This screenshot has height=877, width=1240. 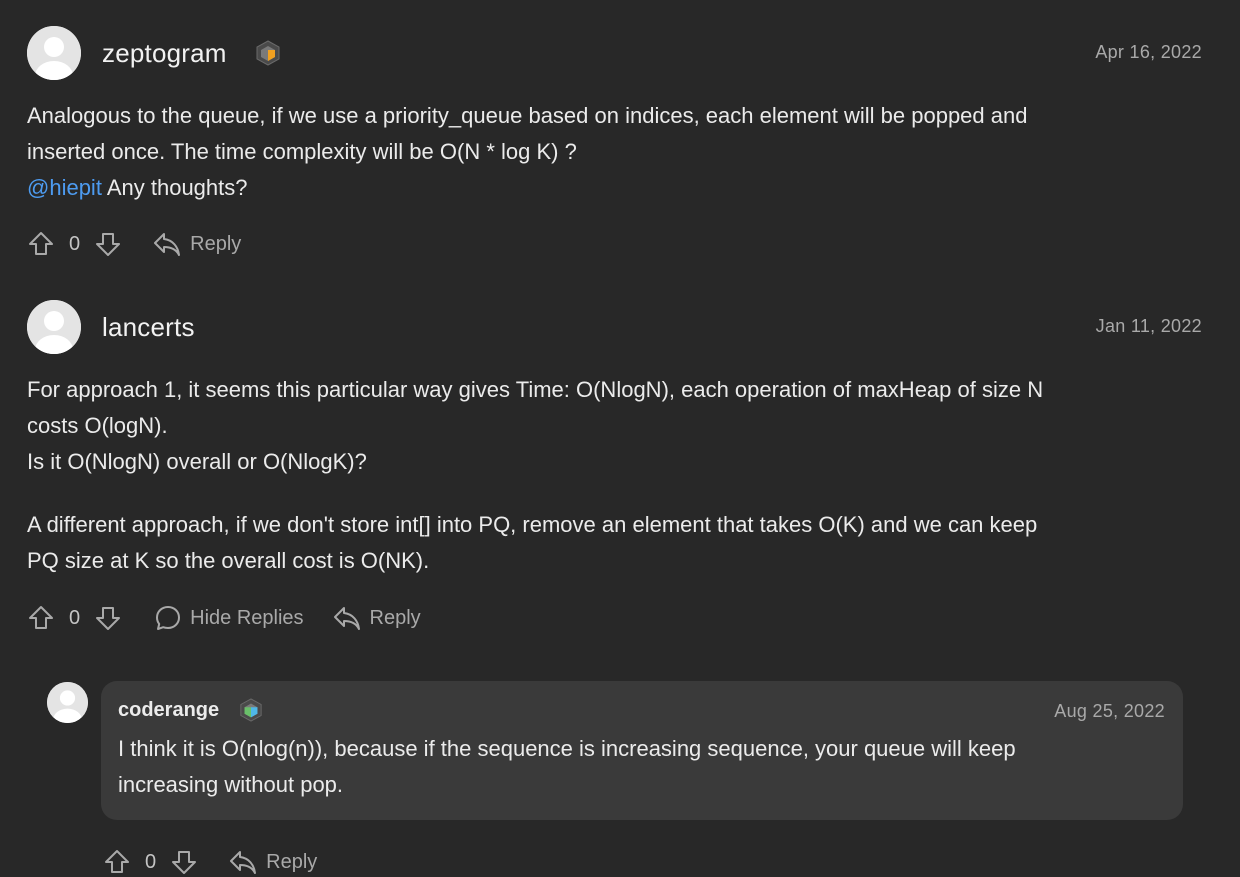 What do you see at coordinates (164, 53) in the screenshot?
I see `username: zeptogram` at bounding box center [164, 53].